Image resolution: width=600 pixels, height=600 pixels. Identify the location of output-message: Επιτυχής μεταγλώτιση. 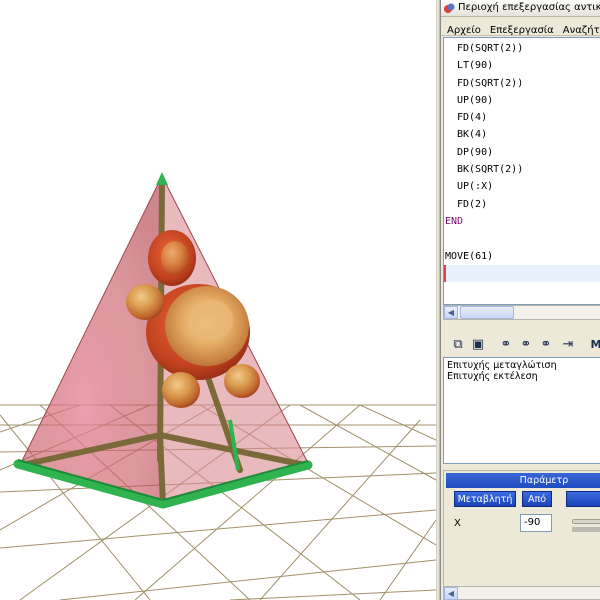
(502, 365).